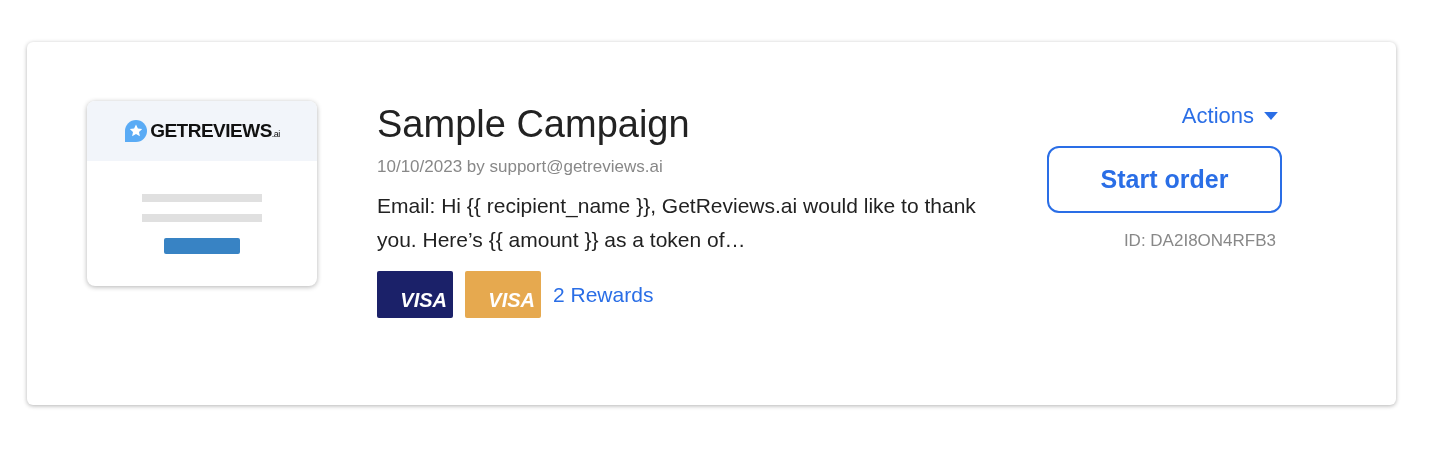 This screenshot has width=1432, height=452. What do you see at coordinates (136, 131) in the screenshot?
I see `star-bubble-icon` at bounding box center [136, 131].